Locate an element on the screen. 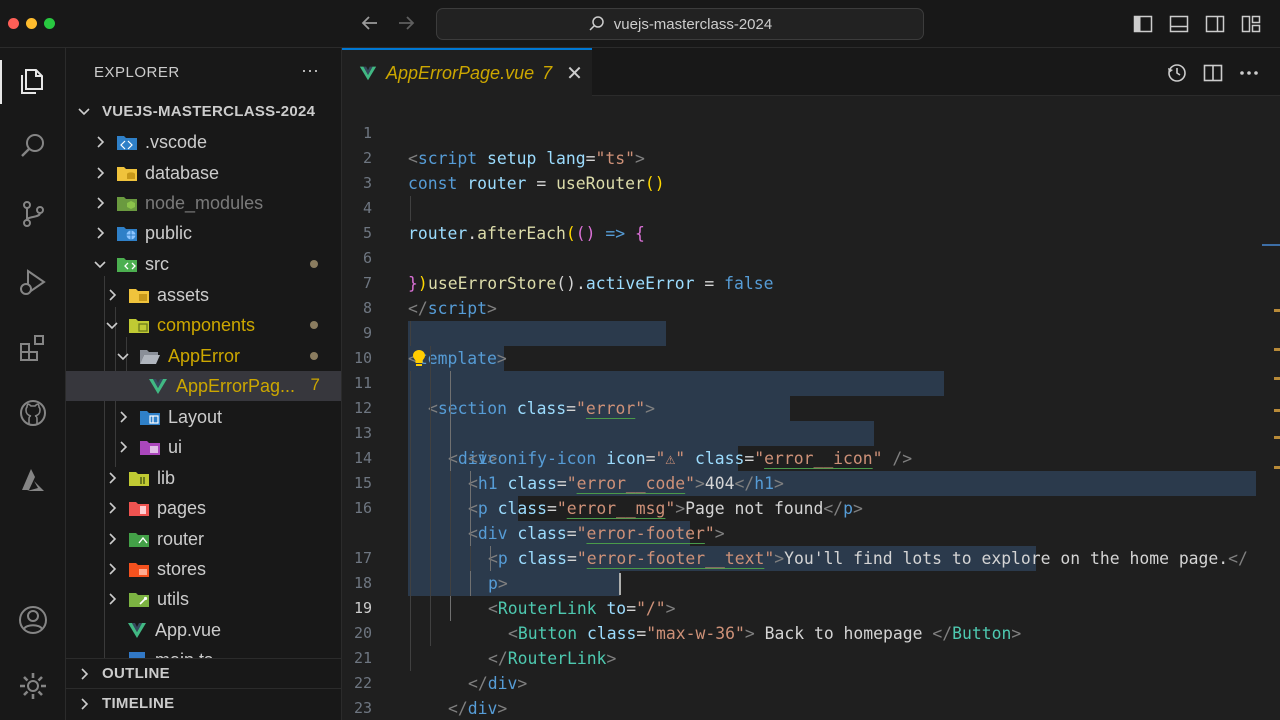 The image size is (1280, 720). code-line: 4 router.afterEach(() => { is located at coordinates (503, 221).